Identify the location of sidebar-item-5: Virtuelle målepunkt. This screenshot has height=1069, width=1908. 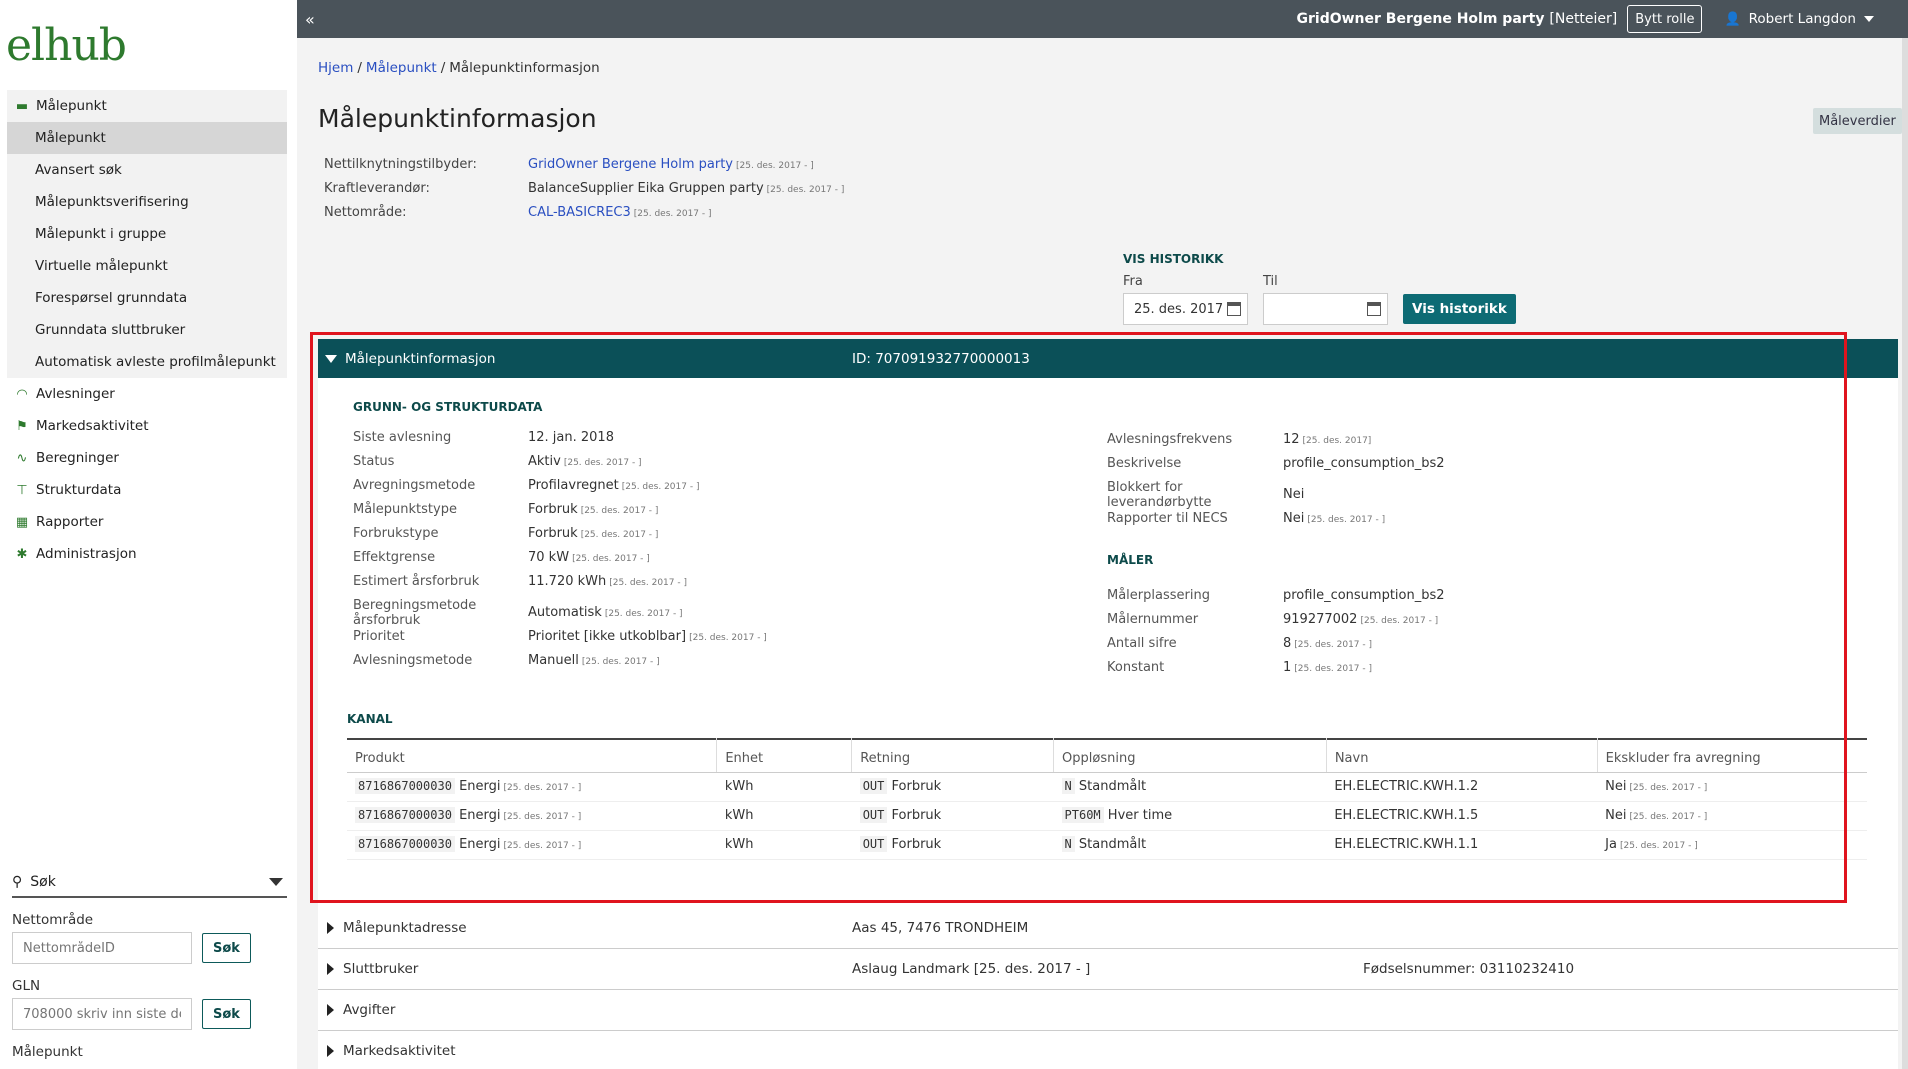
(147, 266).